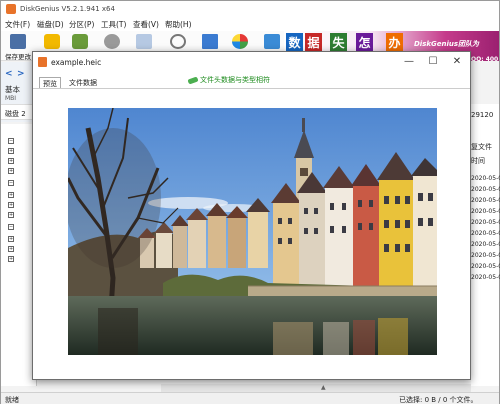  Describe the element at coordinates (433, 62) in the screenshot. I see `maximize-button: ☐` at that location.